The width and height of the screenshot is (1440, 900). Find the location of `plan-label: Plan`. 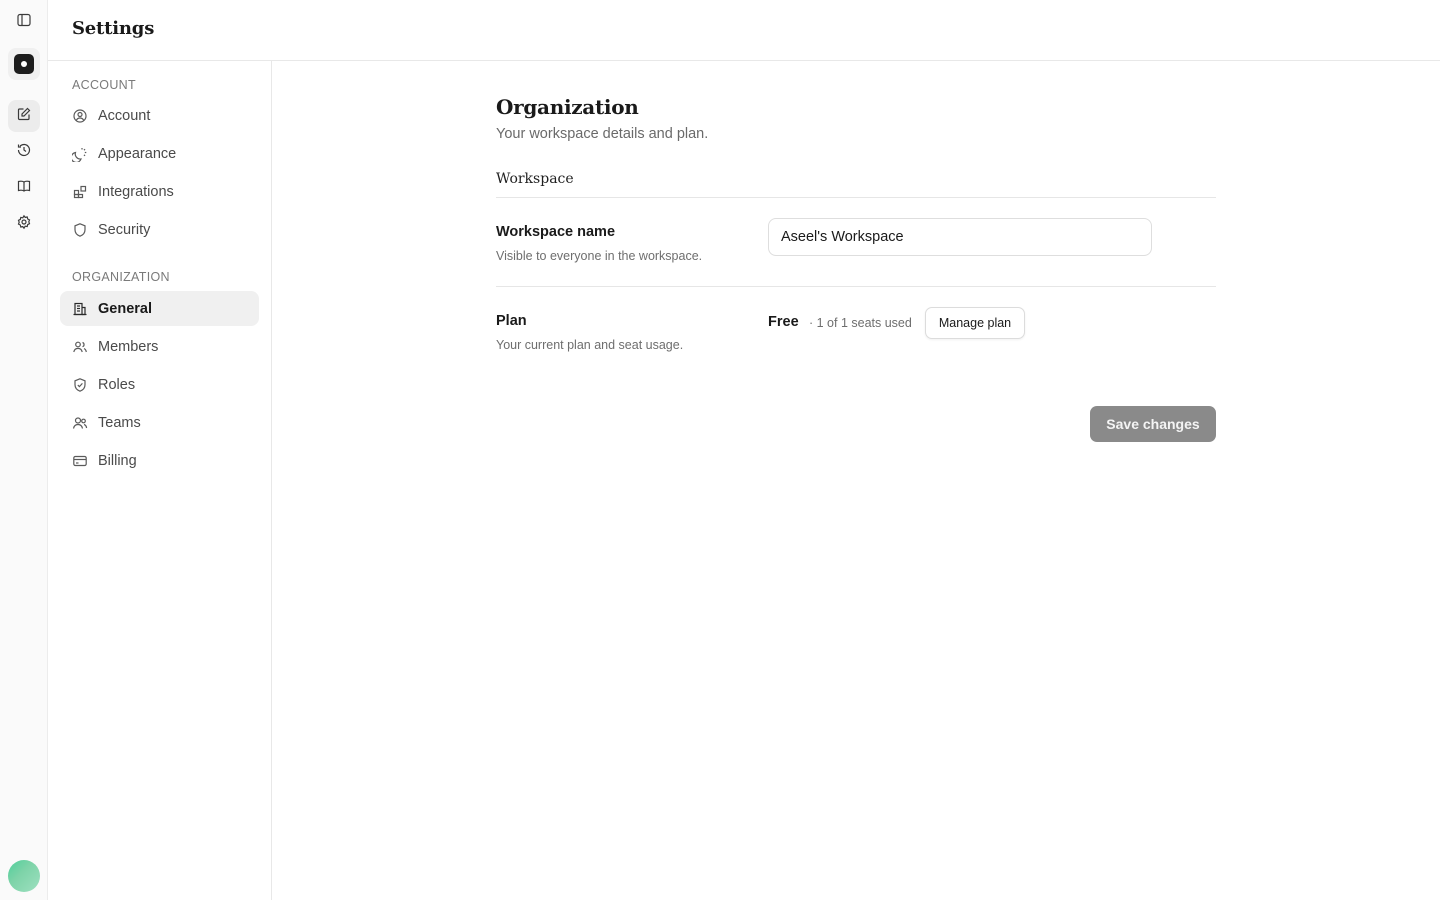

plan-label: Plan is located at coordinates (511, 321).